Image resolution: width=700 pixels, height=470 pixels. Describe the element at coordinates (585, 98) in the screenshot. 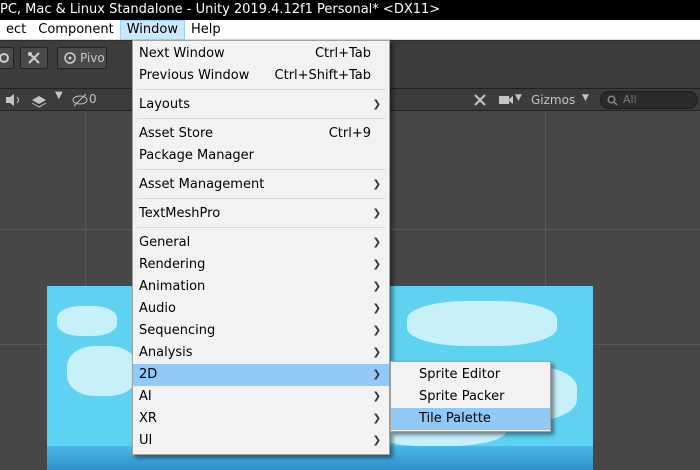

I see `gizmos-dropdown-icon: ▼` at that location.